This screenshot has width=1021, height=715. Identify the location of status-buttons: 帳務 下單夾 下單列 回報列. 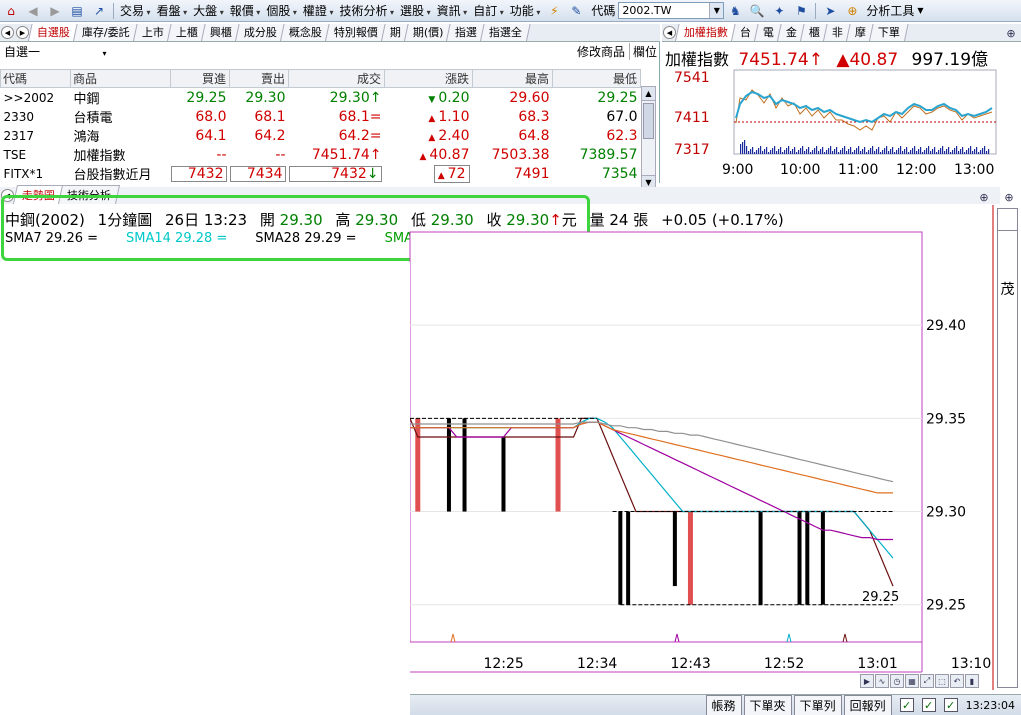
(798, 704).